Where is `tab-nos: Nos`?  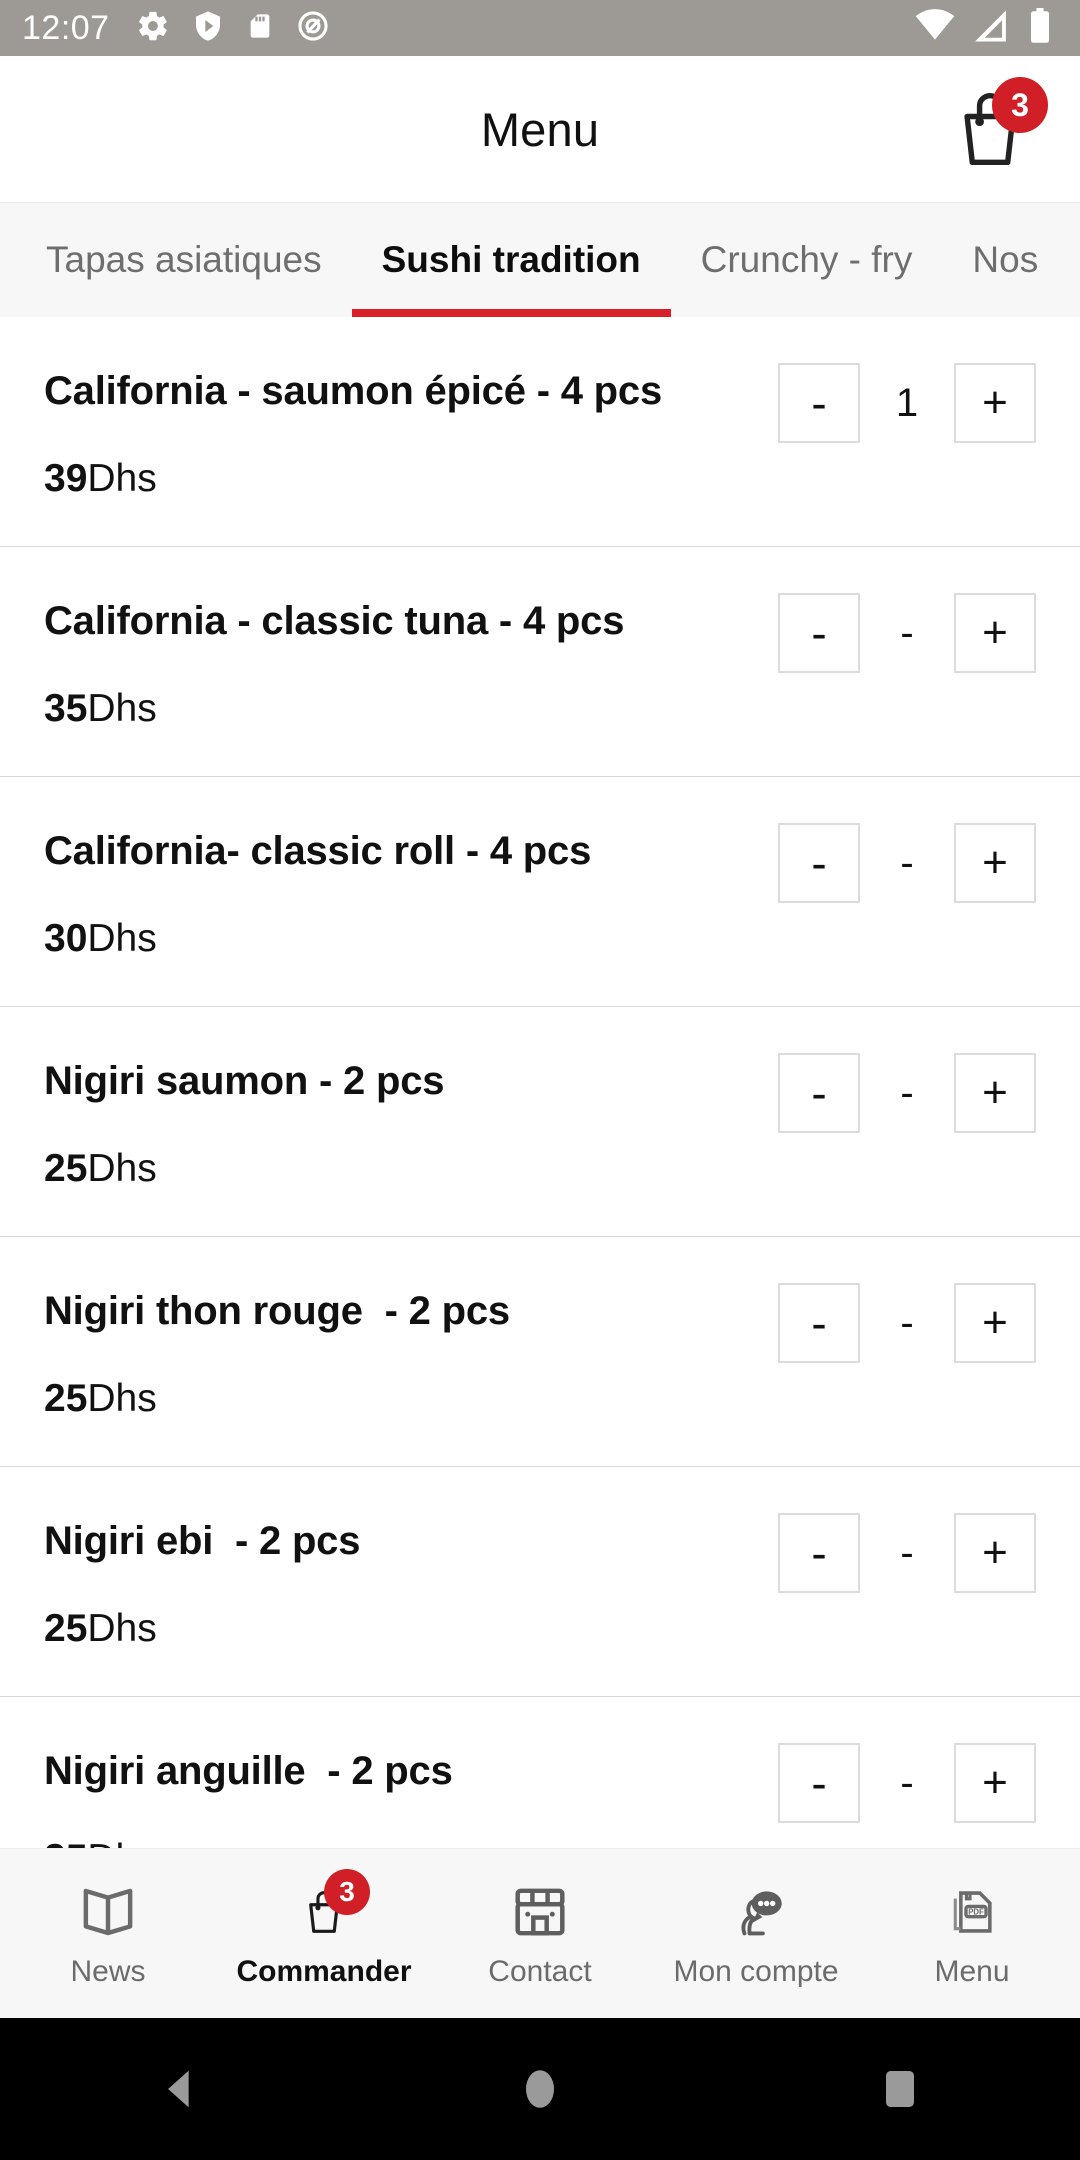
tab-nos: Nos is located at coordinates (1005, 260).